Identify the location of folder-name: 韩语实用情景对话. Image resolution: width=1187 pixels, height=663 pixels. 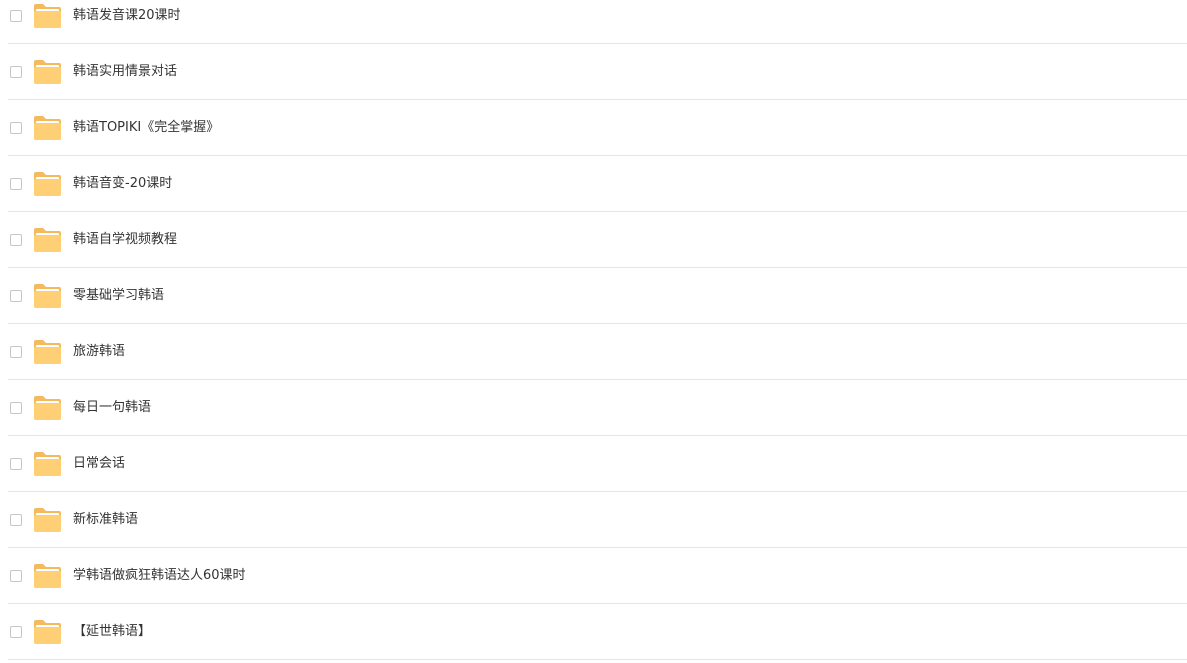
(125, 71).